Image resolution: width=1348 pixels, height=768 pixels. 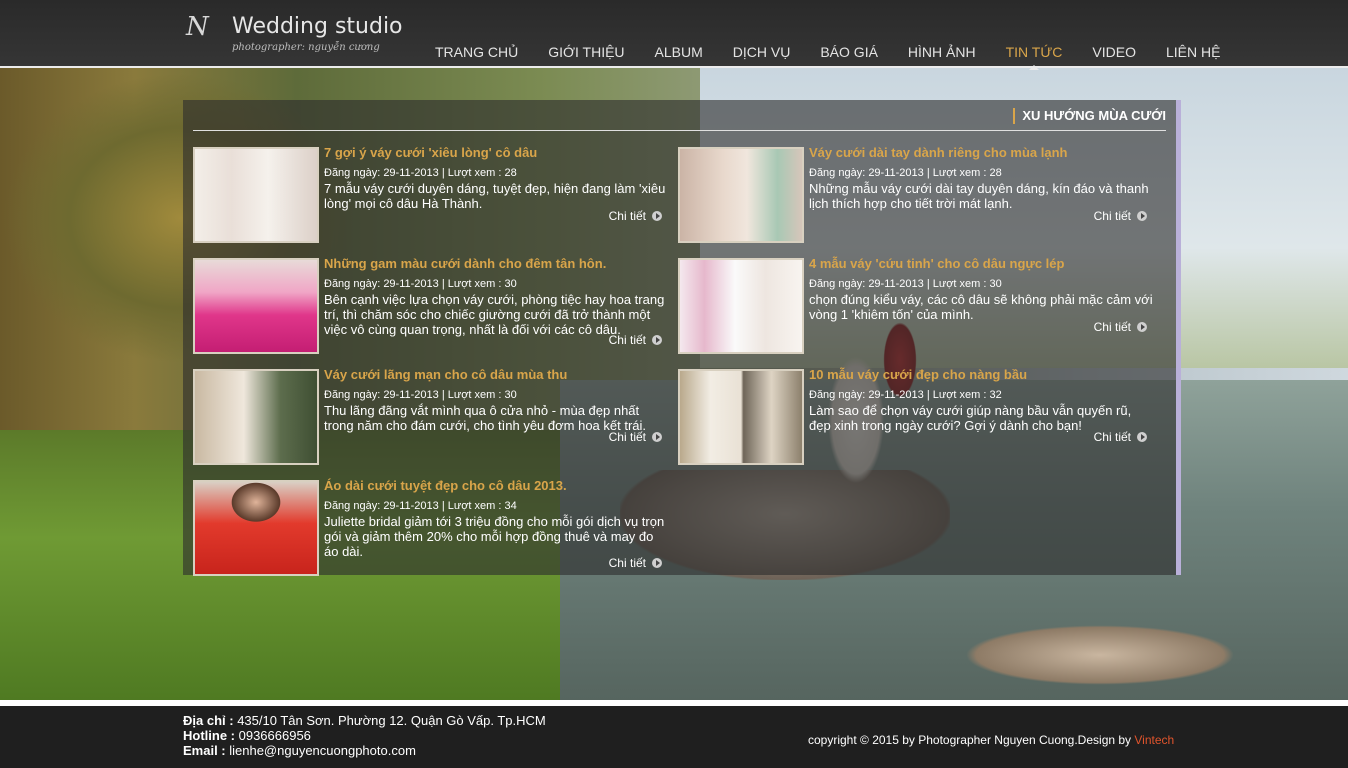 What do you see at coordinates (905, 395) in the screenshot?
I see `news-meta: Đăng ngày: 29-11-2013 | Lượt xem : 32` at bounding box center [905, 395].